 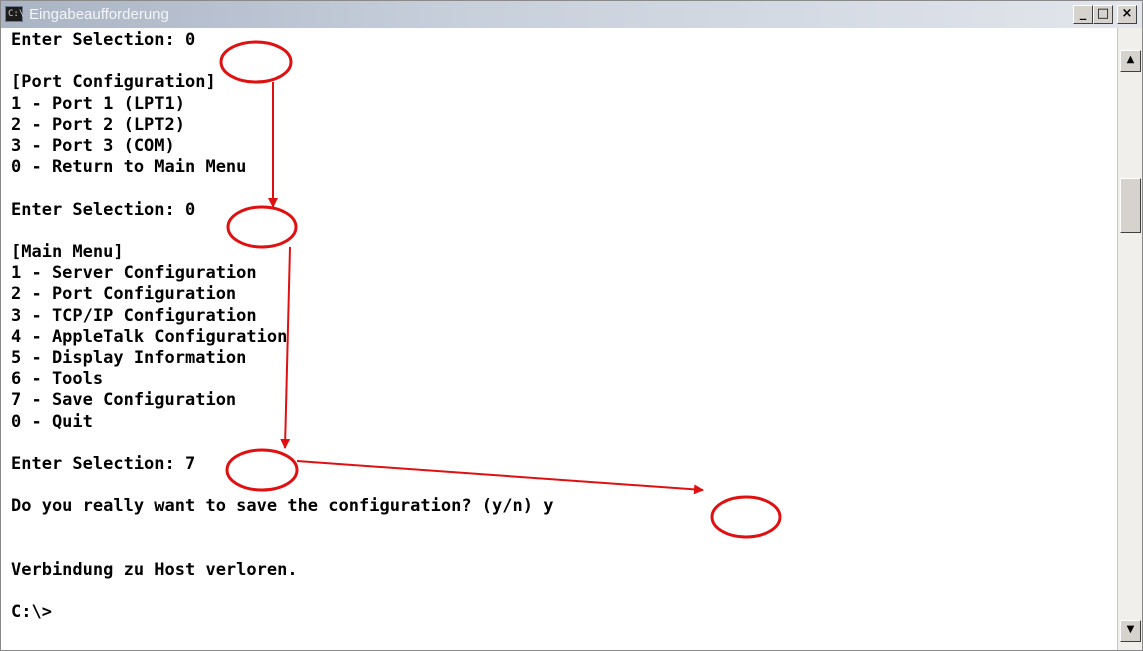 What do you see at coordinates (571, 14) in the screenshot?
I see `title-bar: C:\ Eingabeaufforderung _ □ ×` at bounding box center [571, 14].